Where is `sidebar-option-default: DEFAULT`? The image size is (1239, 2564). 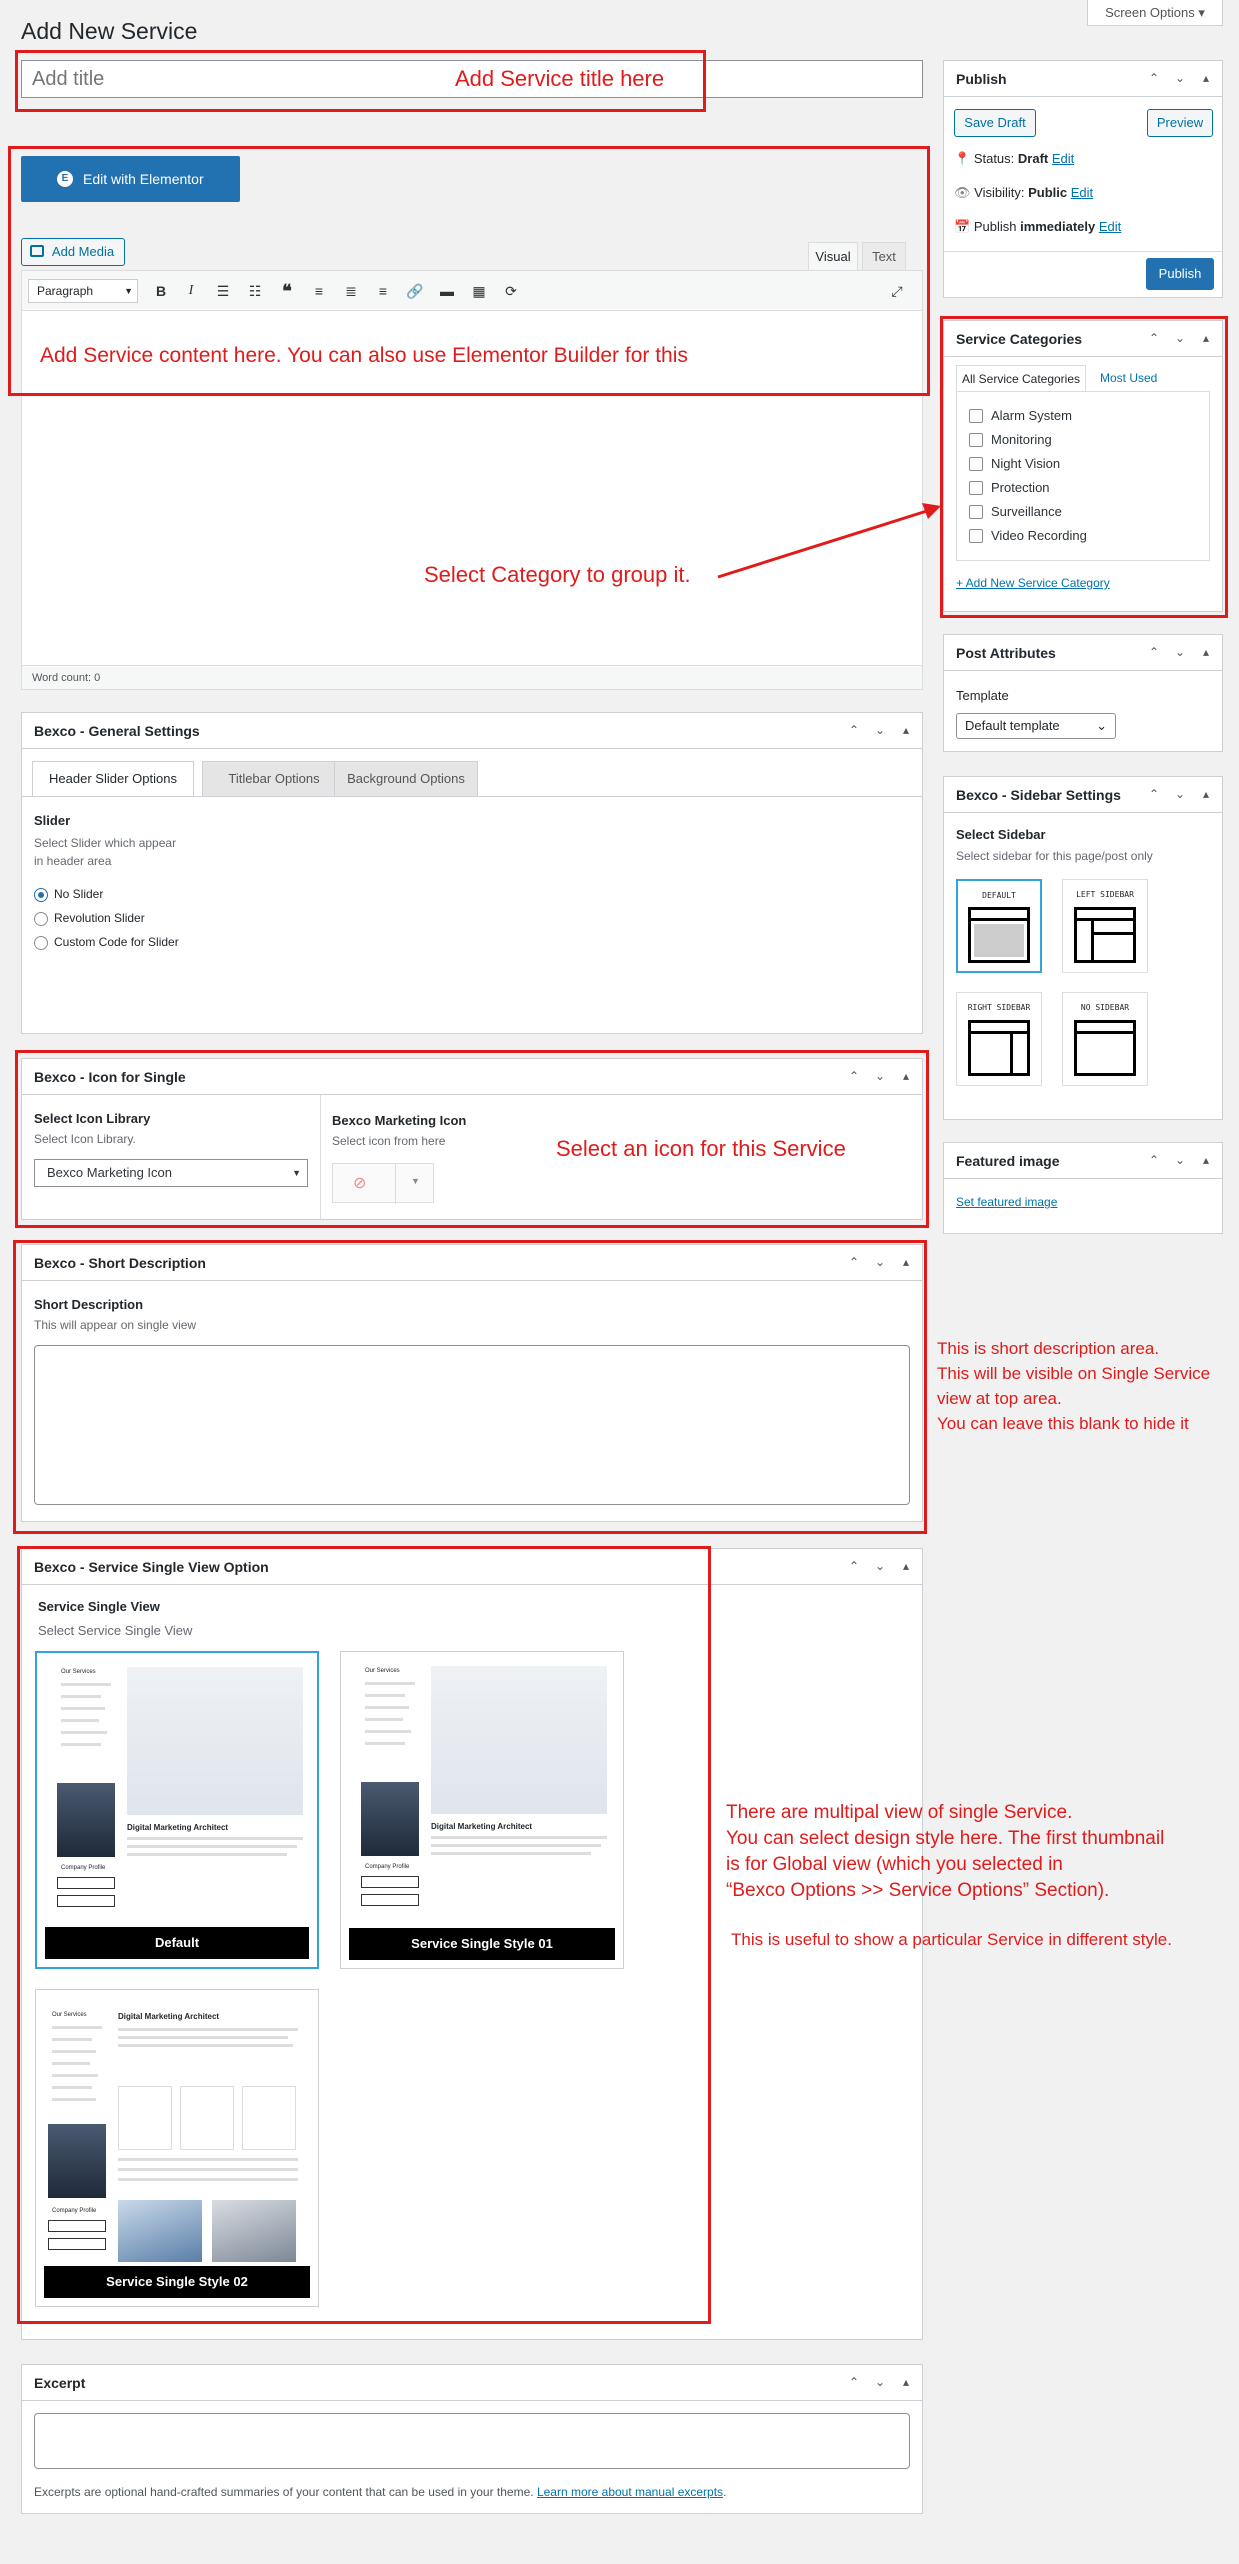 sidebar-option-default: DEFAULT is located at coordinates (999, 926).